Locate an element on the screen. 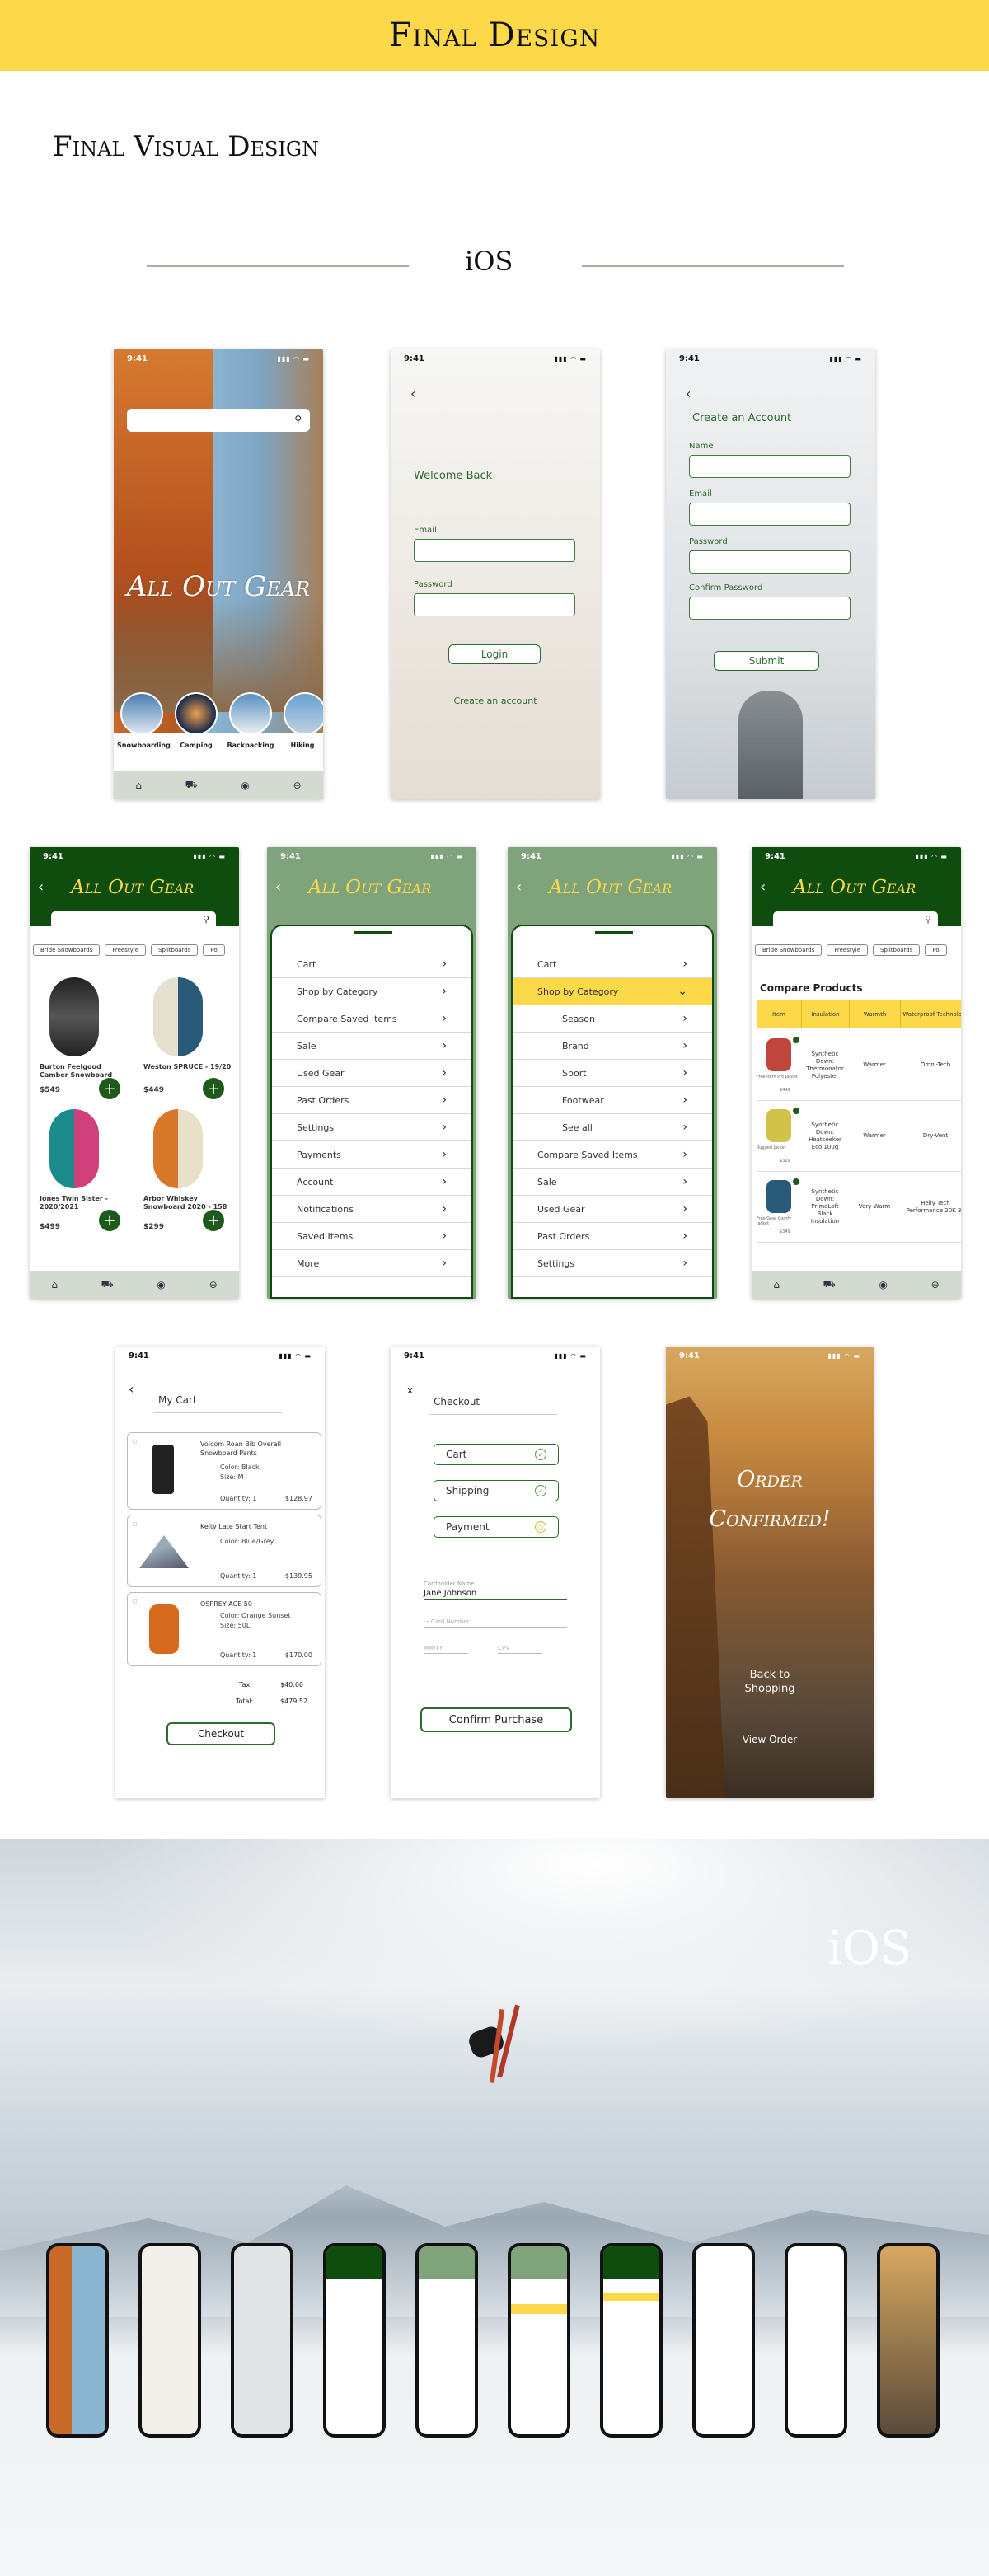 This screenshot has width=989, height=2576. category-hiking is located at coordinates (303, 713).